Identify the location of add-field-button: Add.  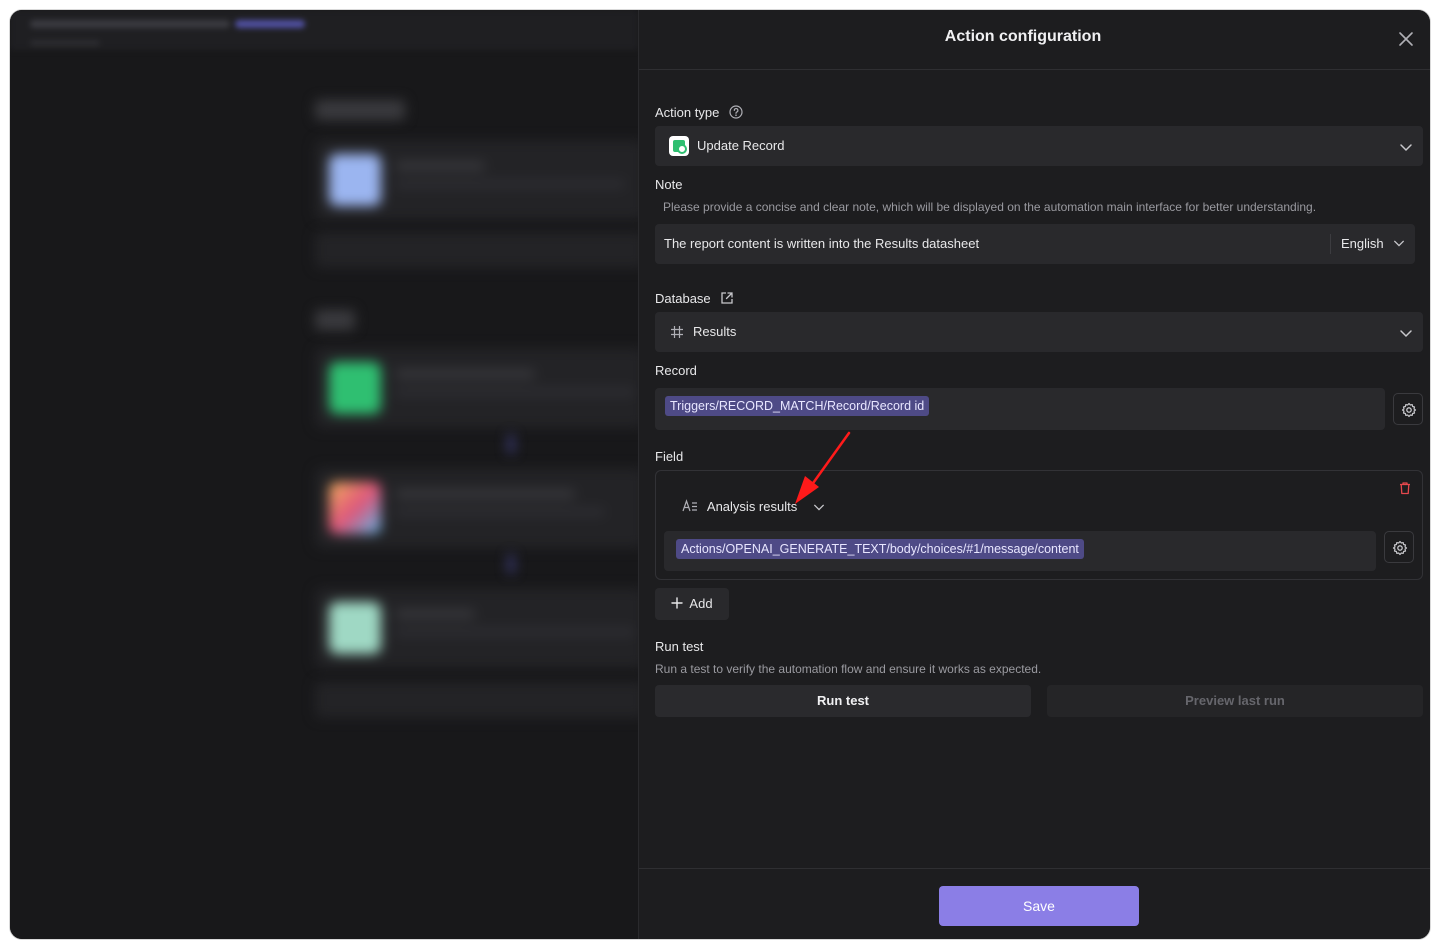
(692, 604).